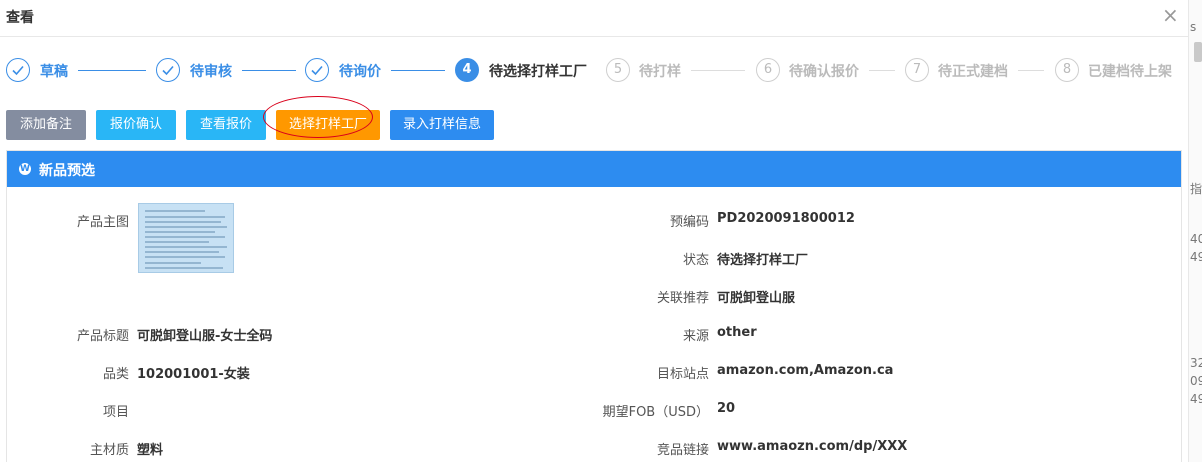 Image resolution: width=1202 pixels, height=462 pixels. What do you see at coordinates (768, 70) in the screenshot?
I see `step-6-number: 6` at bounding box center [768, 70].